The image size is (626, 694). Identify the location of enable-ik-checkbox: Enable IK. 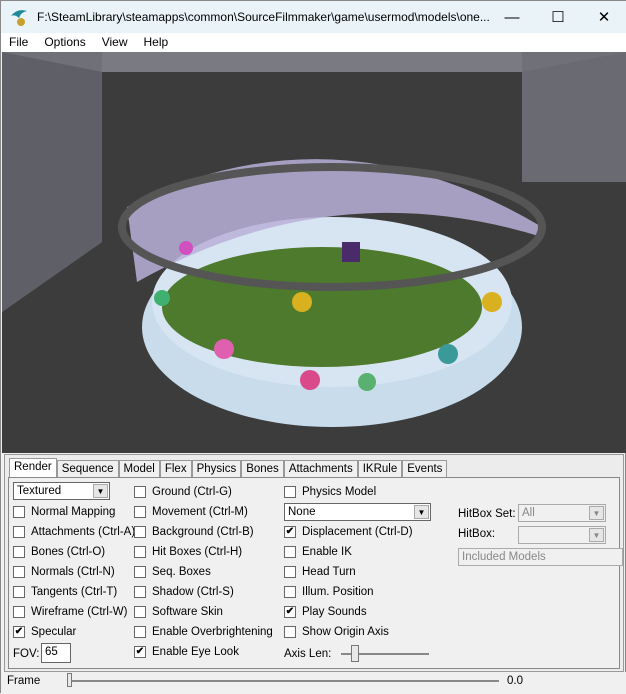
(318, 552).